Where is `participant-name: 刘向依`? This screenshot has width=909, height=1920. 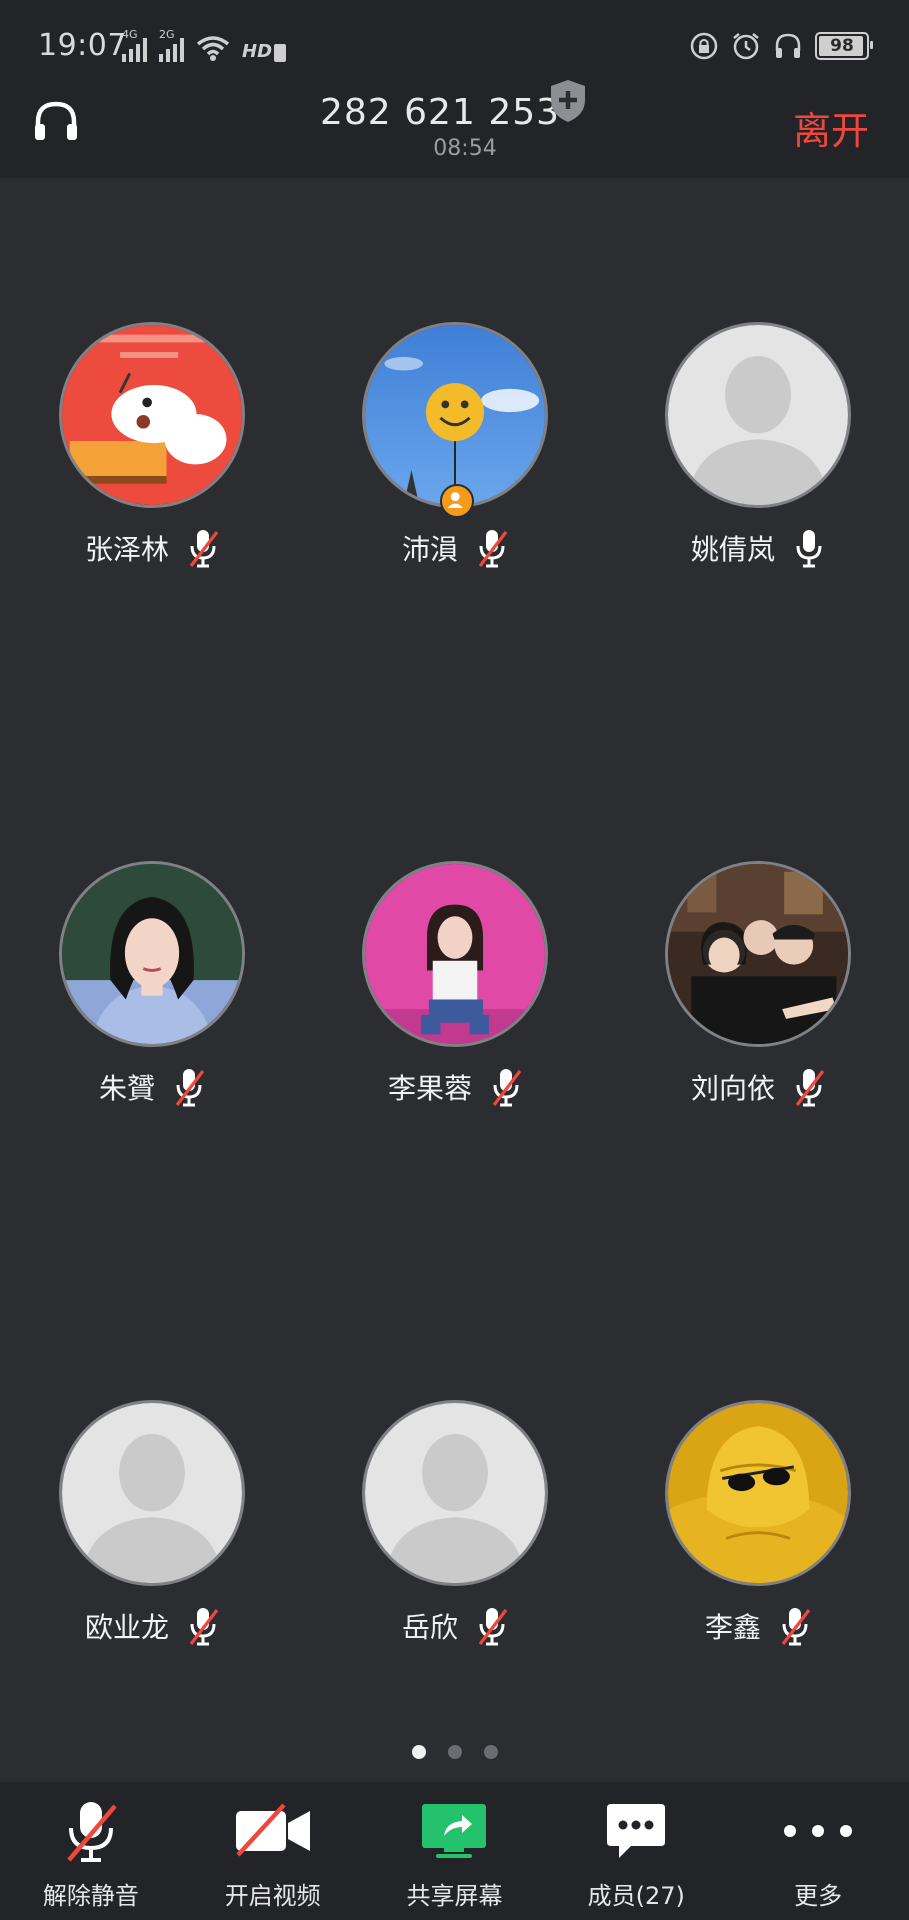
participant-name: 刘向依 is located at coordinates (732, 1088).